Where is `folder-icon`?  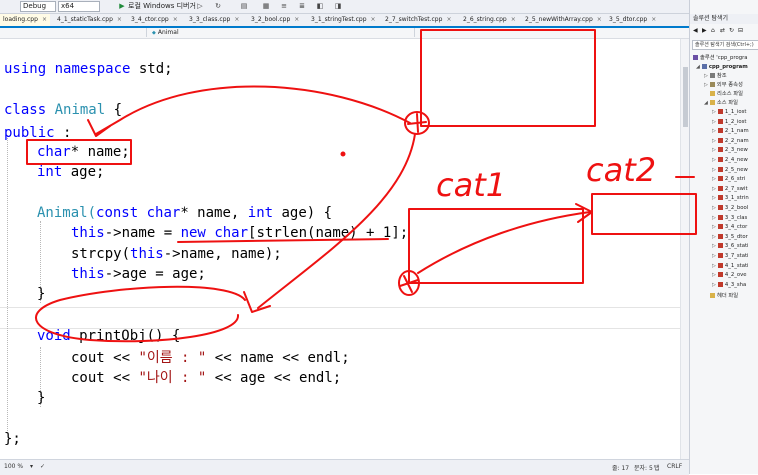
folder-icon is located at coordinates (712, 295).